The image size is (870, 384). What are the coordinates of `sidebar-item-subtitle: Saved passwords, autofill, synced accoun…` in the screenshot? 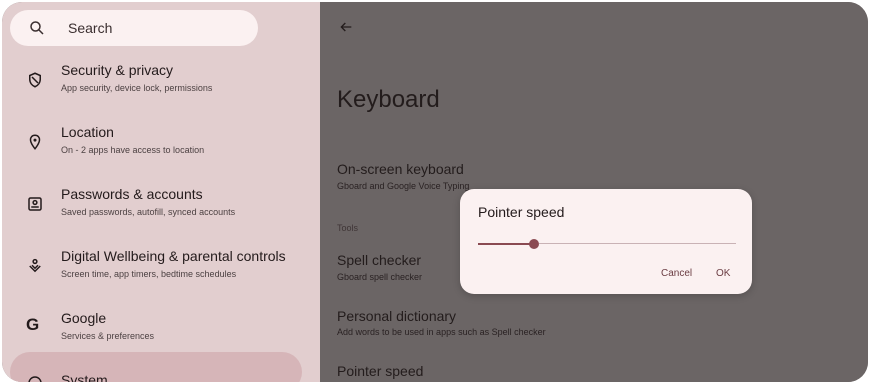 It's located at (148, 212).